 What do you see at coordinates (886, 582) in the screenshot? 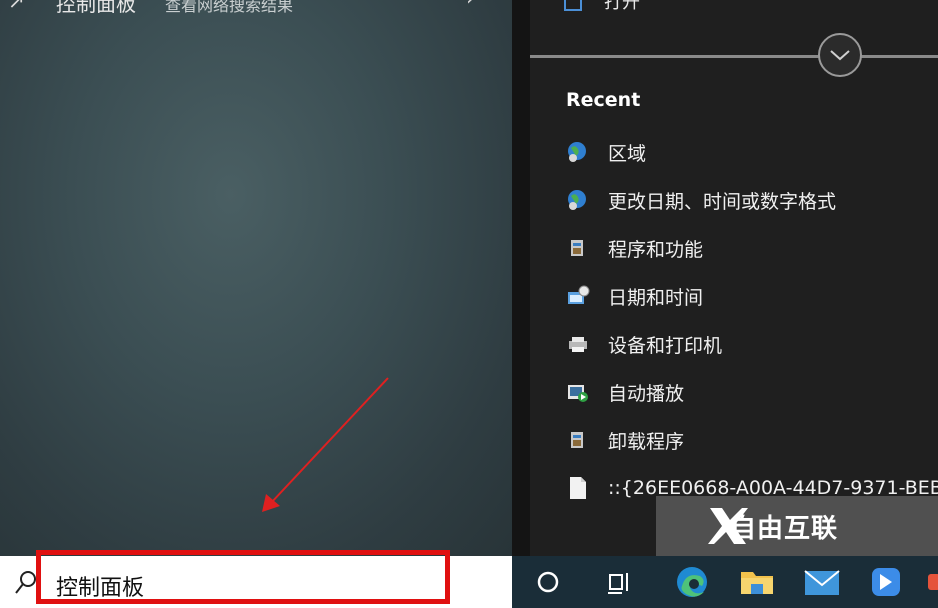
I see `feishu-icon` at bounding box center [886, 582].